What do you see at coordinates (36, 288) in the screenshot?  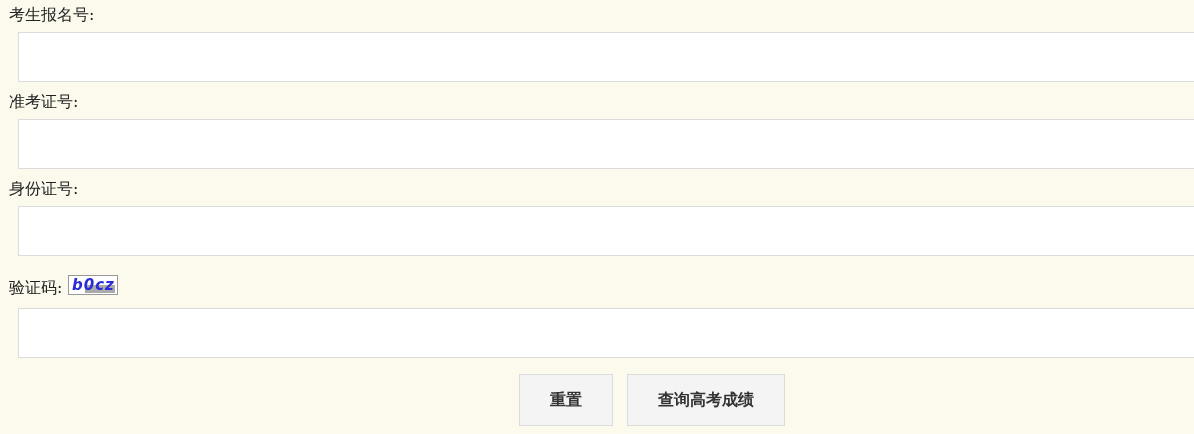 I see `field-label: 验证码:` at bounding box center [36, 288].